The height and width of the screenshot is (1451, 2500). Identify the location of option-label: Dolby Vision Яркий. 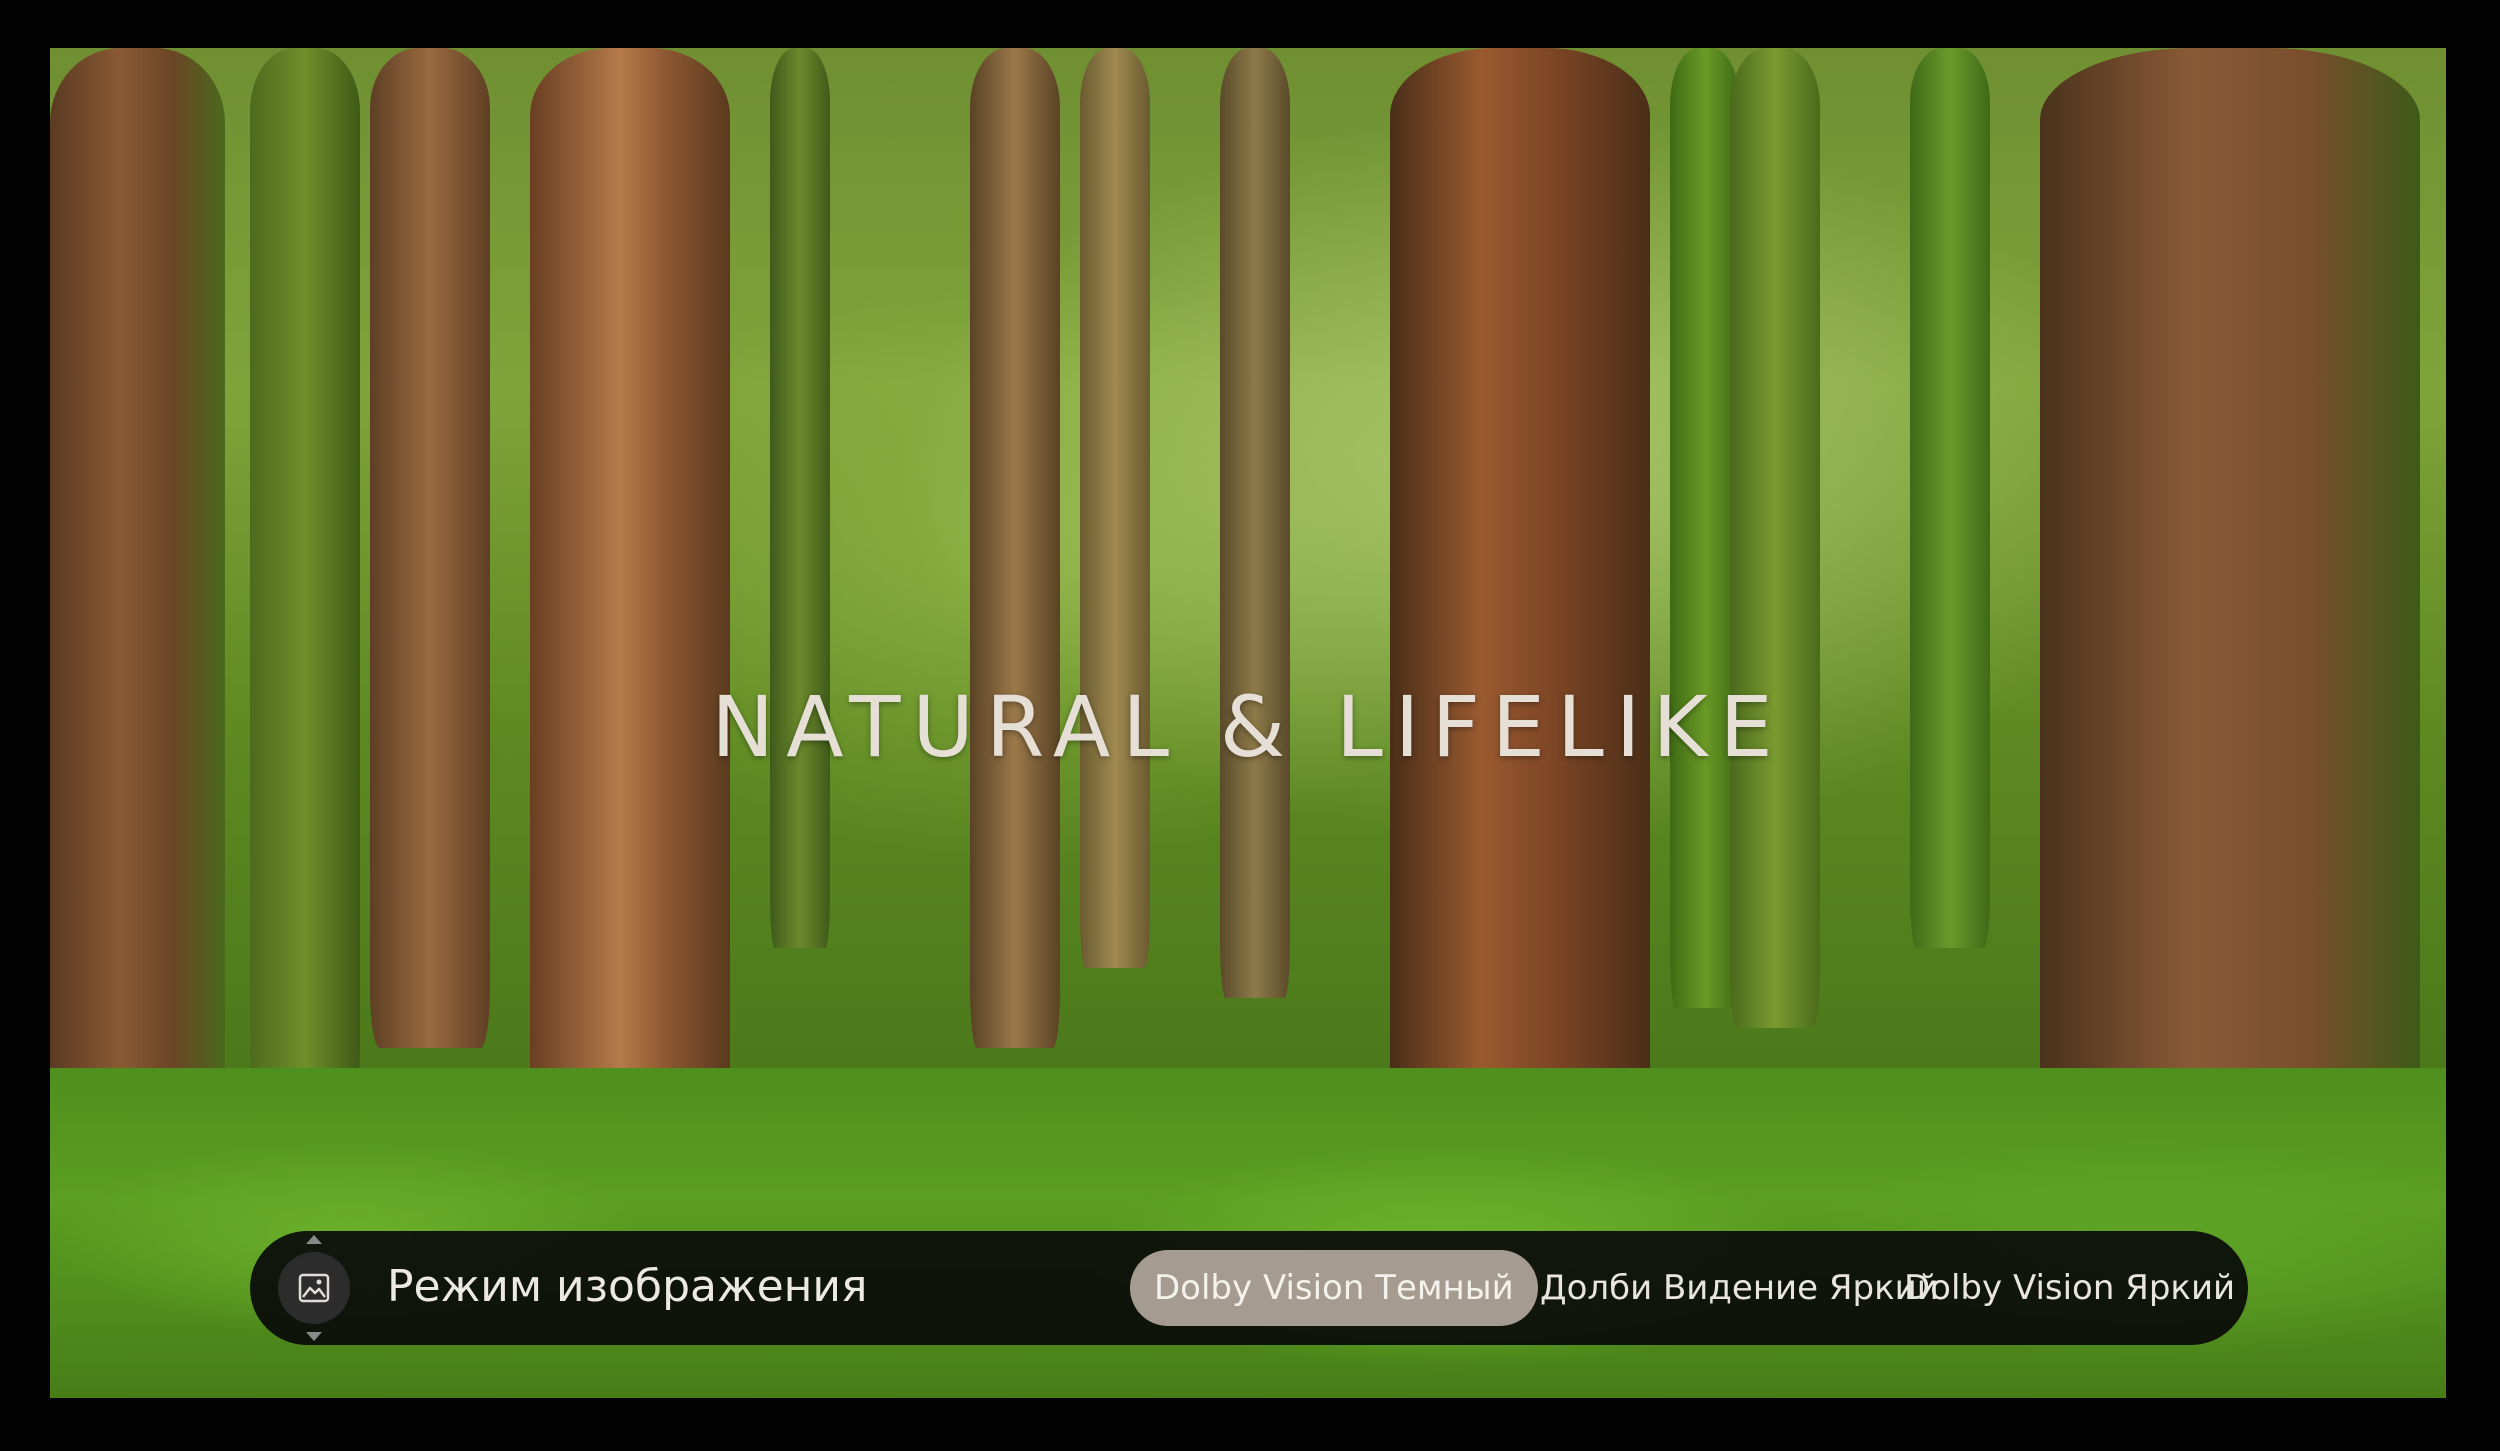
(2070, 1288).